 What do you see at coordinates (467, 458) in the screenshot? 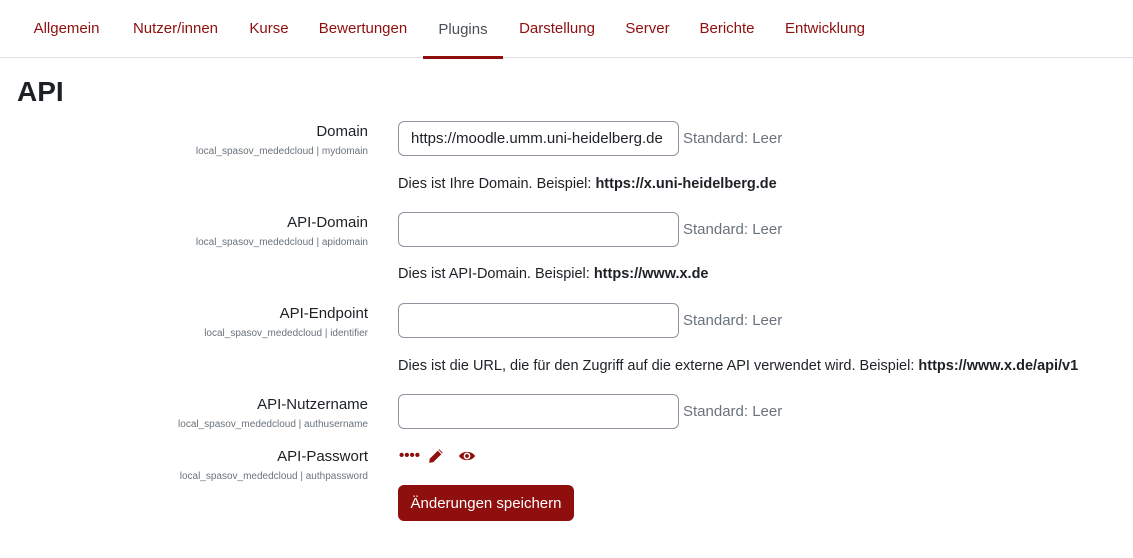
I see `eye-icon` at bounding box center [467, 458].